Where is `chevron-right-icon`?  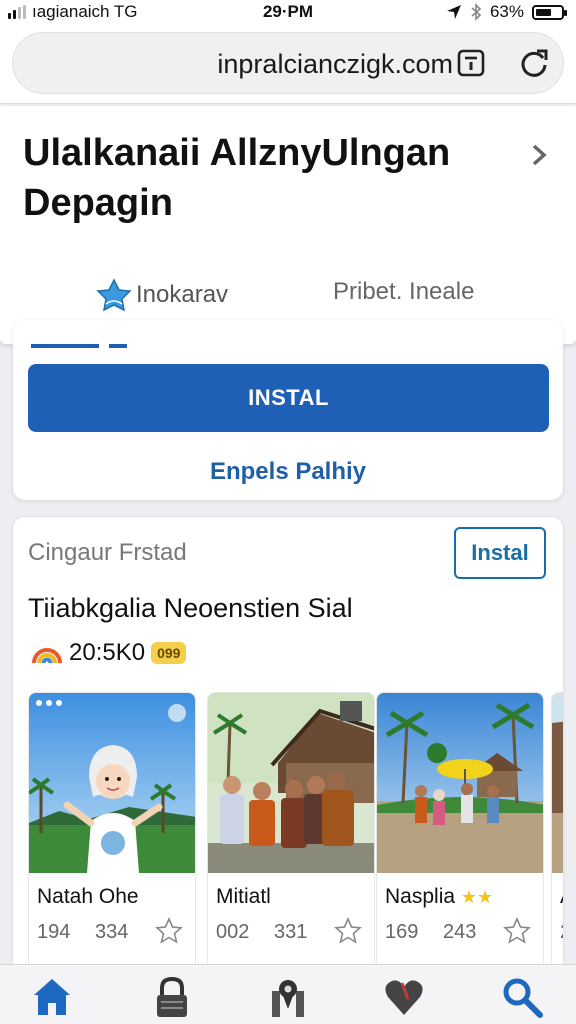
chevron-right-icon is located at coordinates (540, 155).